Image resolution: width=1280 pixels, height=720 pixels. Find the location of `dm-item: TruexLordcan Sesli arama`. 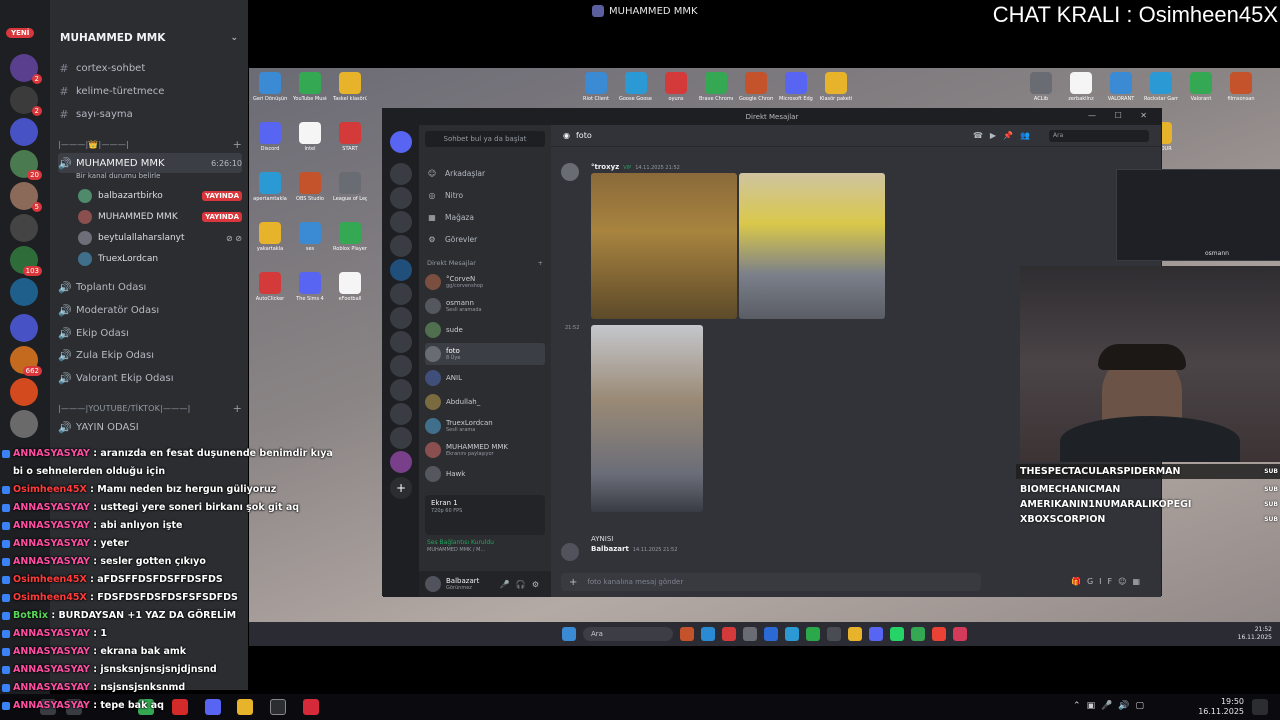

dm-item: TruexLordcan Sesli arama is located at coordinates (485, 426).